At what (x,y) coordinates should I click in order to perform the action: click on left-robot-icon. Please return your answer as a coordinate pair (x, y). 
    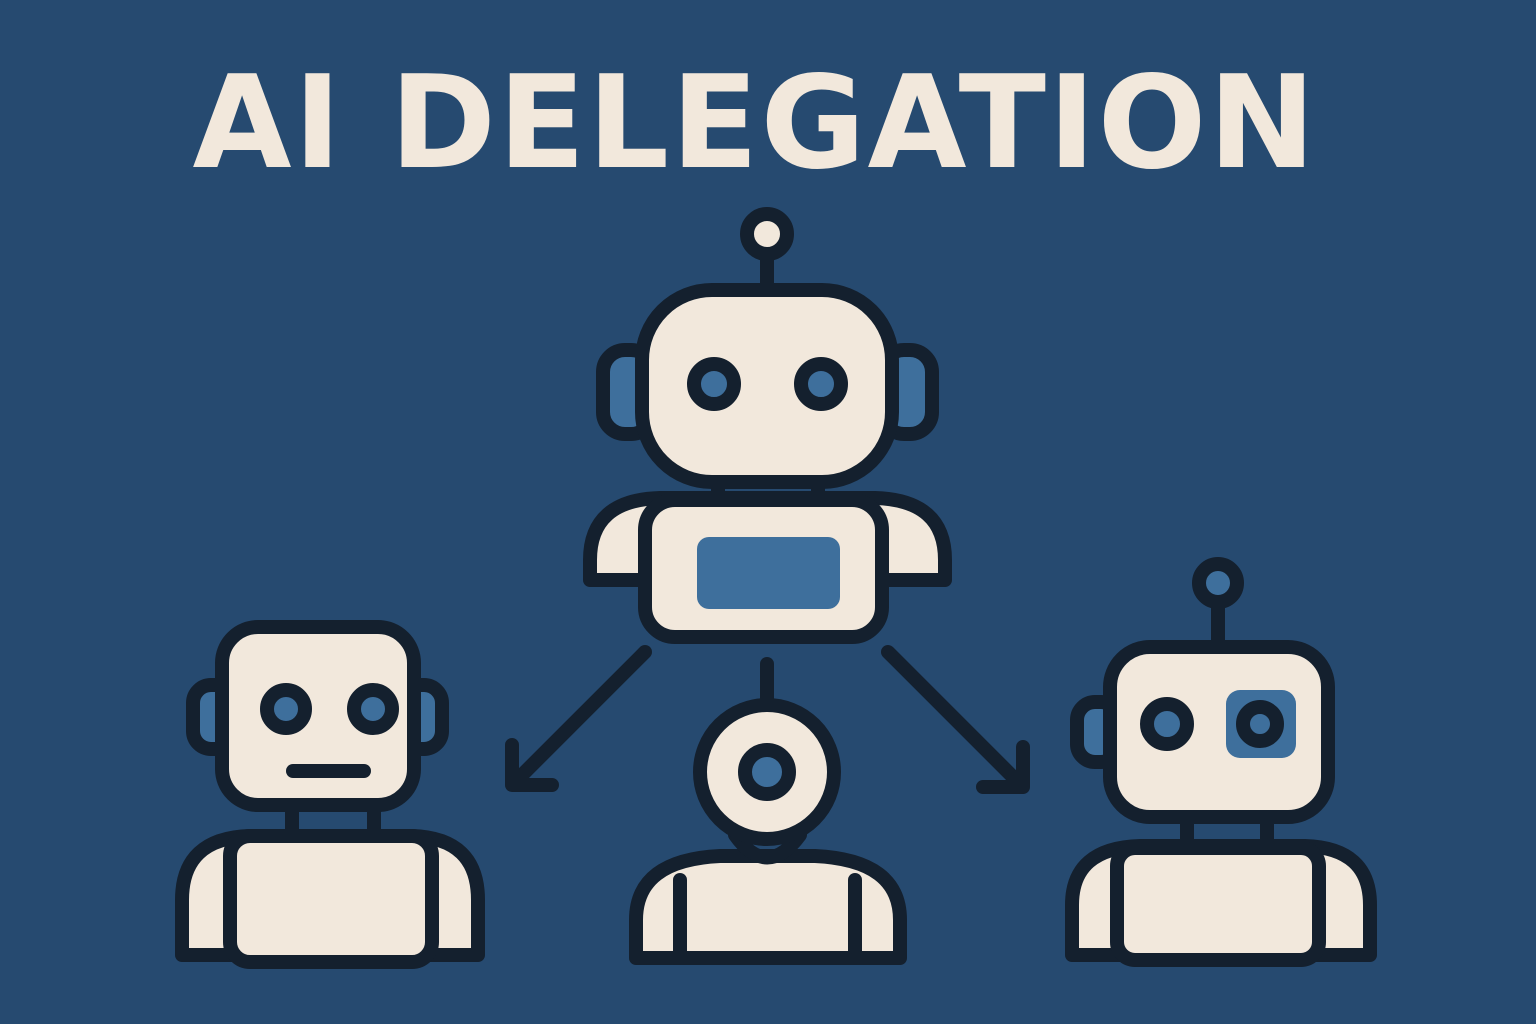
    Looking at the image, I should click on (330, 794).